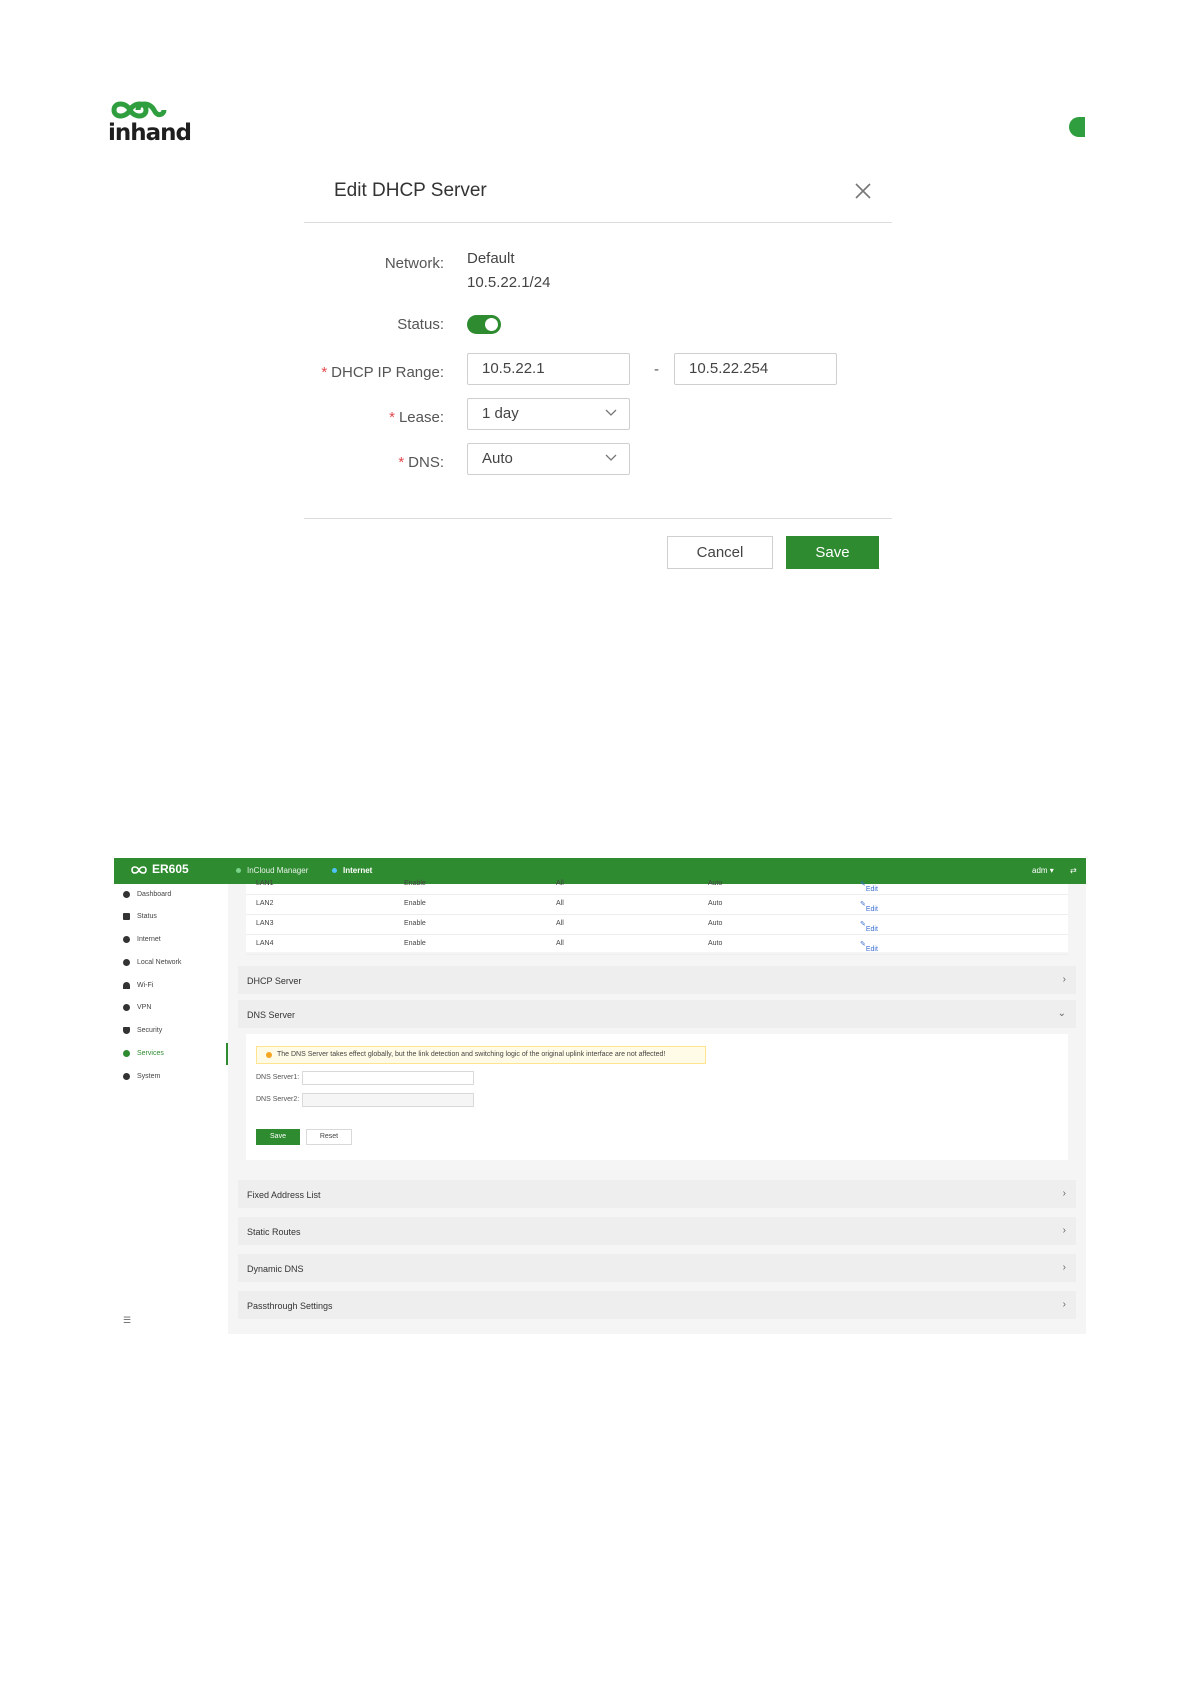  What do you see at coordinates (126, 962) in the screenshot?
I see `local-network-icon` at bounding box center [126, 962].